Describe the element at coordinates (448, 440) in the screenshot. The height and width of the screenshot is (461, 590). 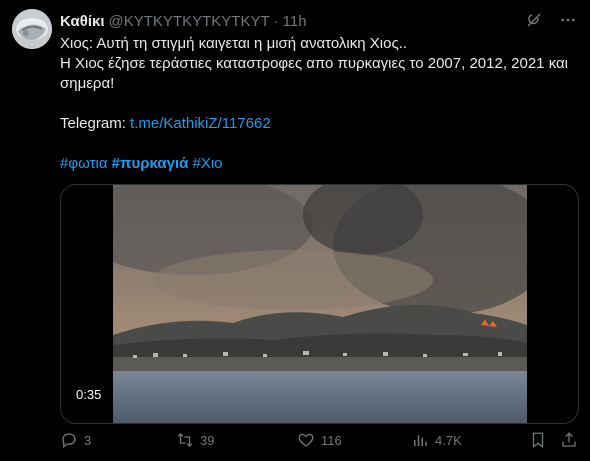
I see `views-count: 4.7K` at that location.